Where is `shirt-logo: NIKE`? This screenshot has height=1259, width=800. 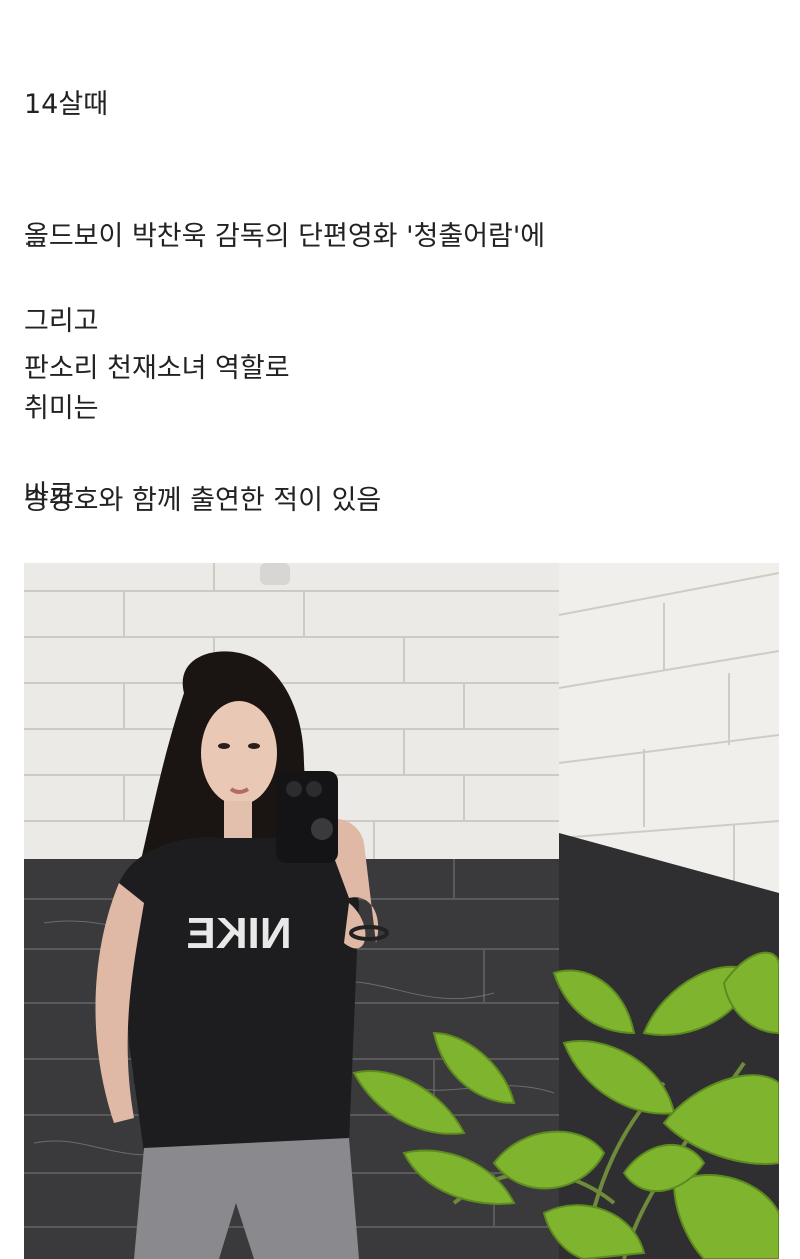
shirt-logo: NIKE is located at coordinates (238, 933).